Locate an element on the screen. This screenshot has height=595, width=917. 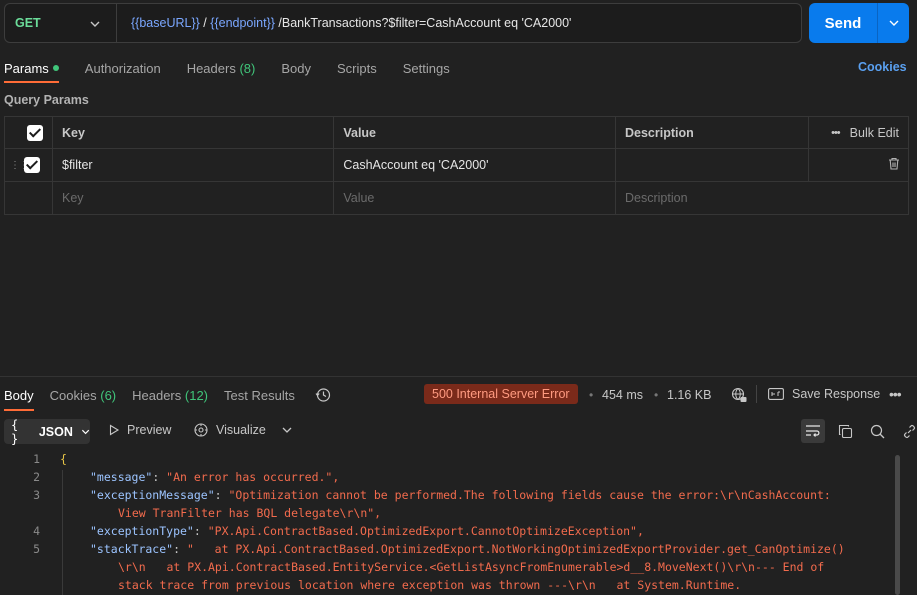
tab-headers: Headers (8) is located at coordinates (221, 68).